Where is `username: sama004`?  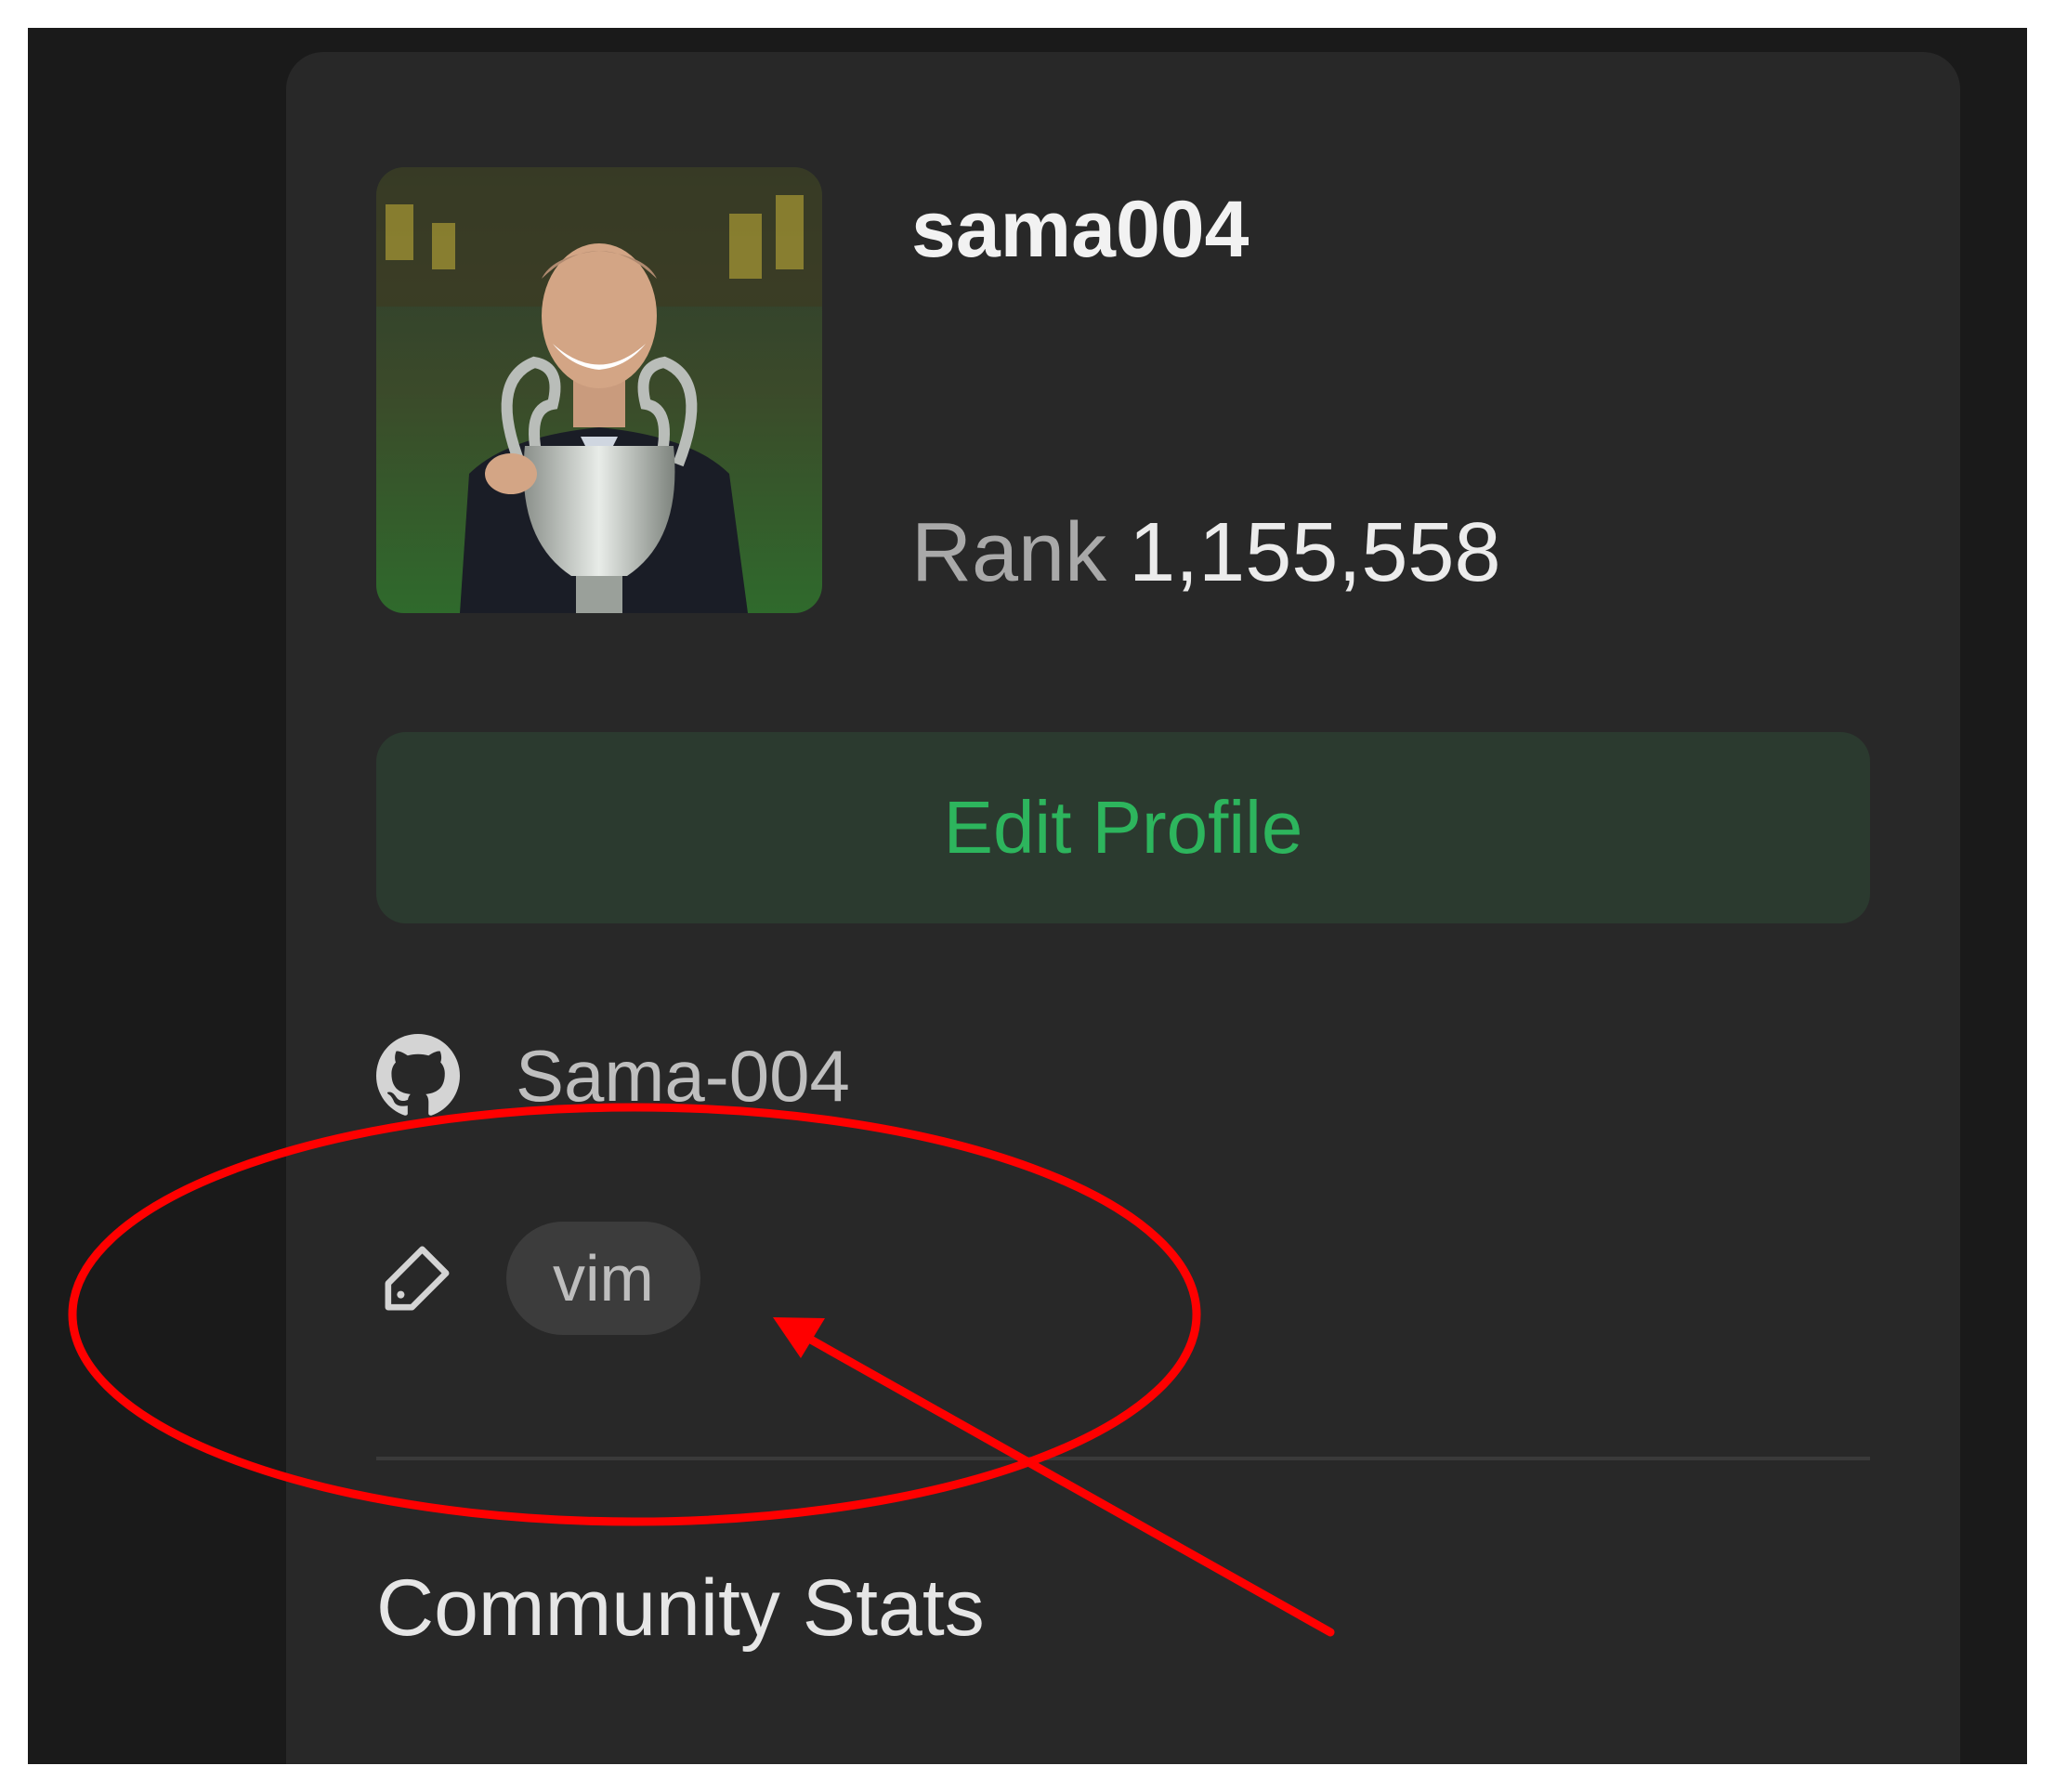 username: sama004 is located at coordinates (1080, 229).